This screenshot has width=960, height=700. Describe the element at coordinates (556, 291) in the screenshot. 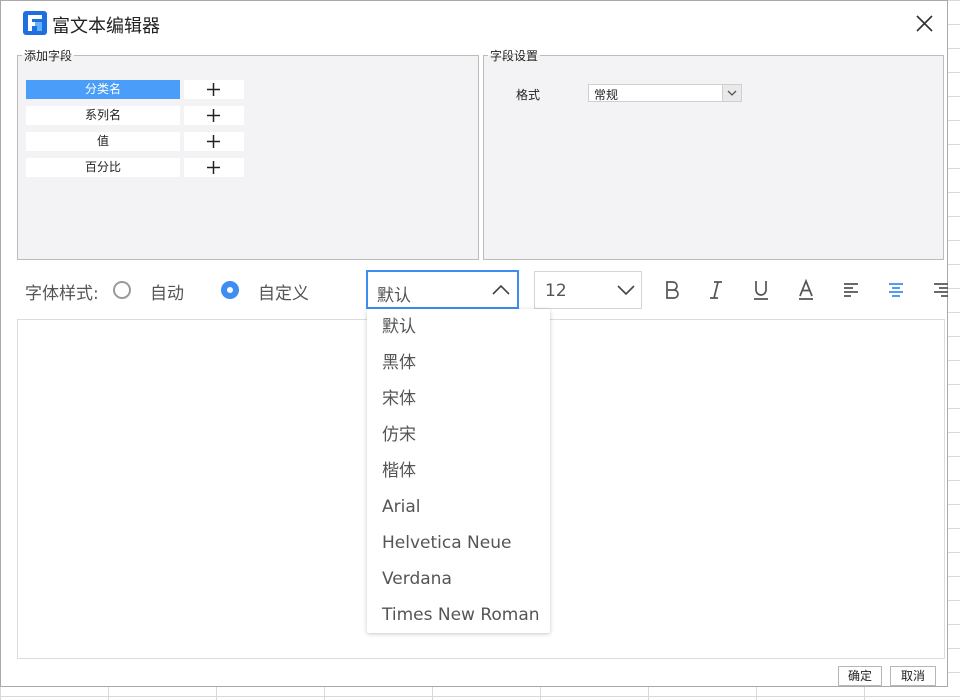

I see `font-size-value: 12` at that location.